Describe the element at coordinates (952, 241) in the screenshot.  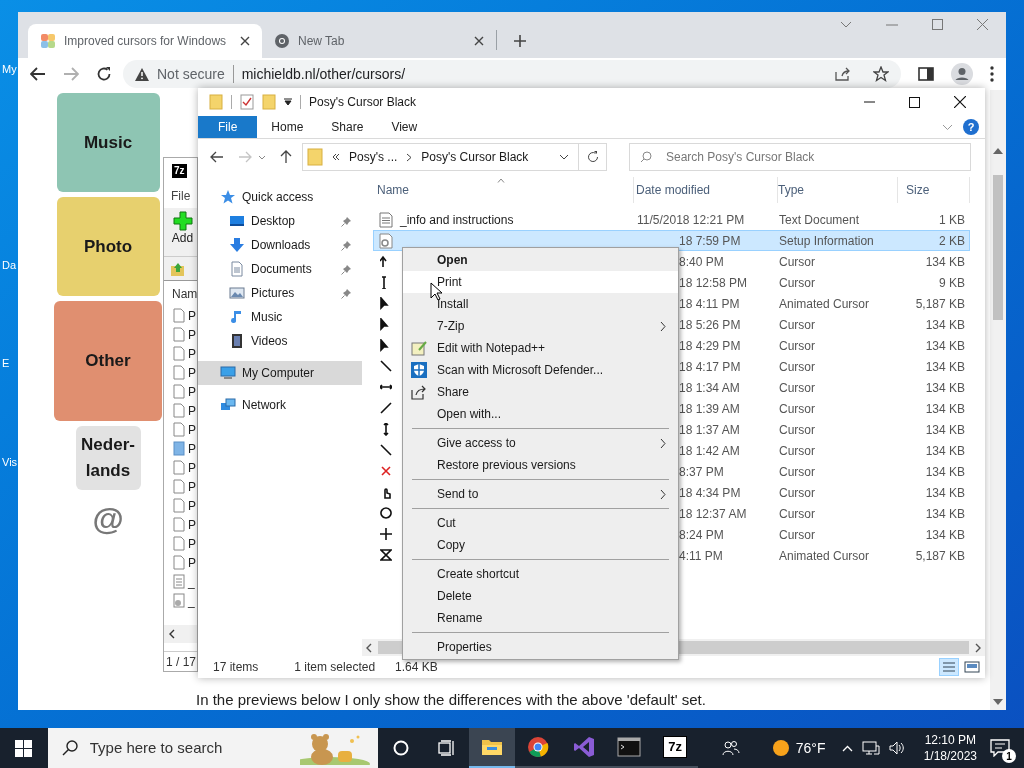
I see `file-size: 2 KB` at that location.